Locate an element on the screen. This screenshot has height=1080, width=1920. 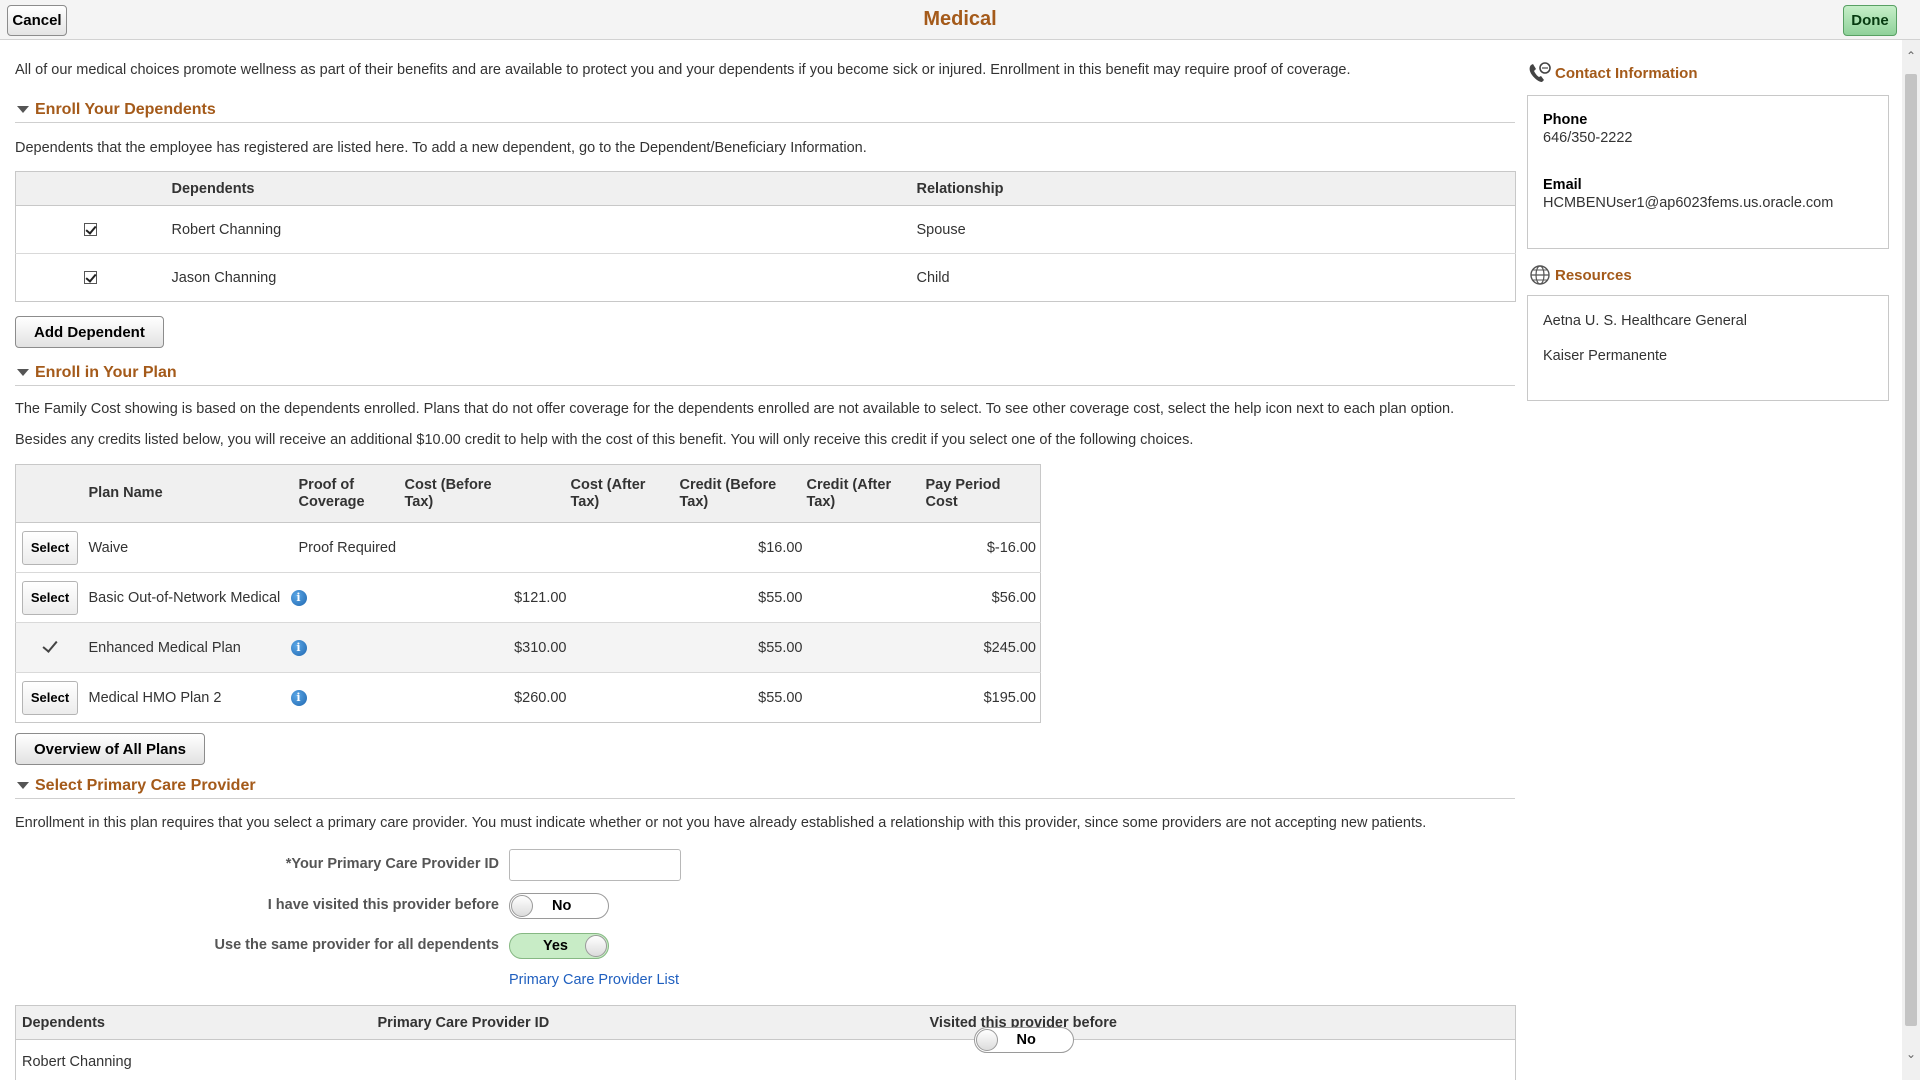
resource-link-kaiser: Kaiser Permanente is located at coordinates (1605, 356).